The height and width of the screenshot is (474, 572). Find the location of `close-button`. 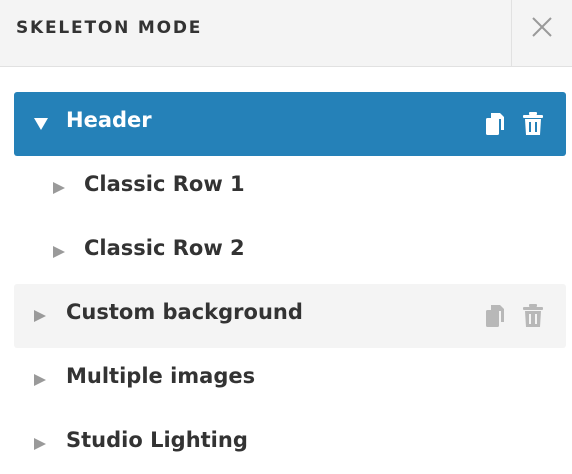

close-button is located at coordinates (541, 33).